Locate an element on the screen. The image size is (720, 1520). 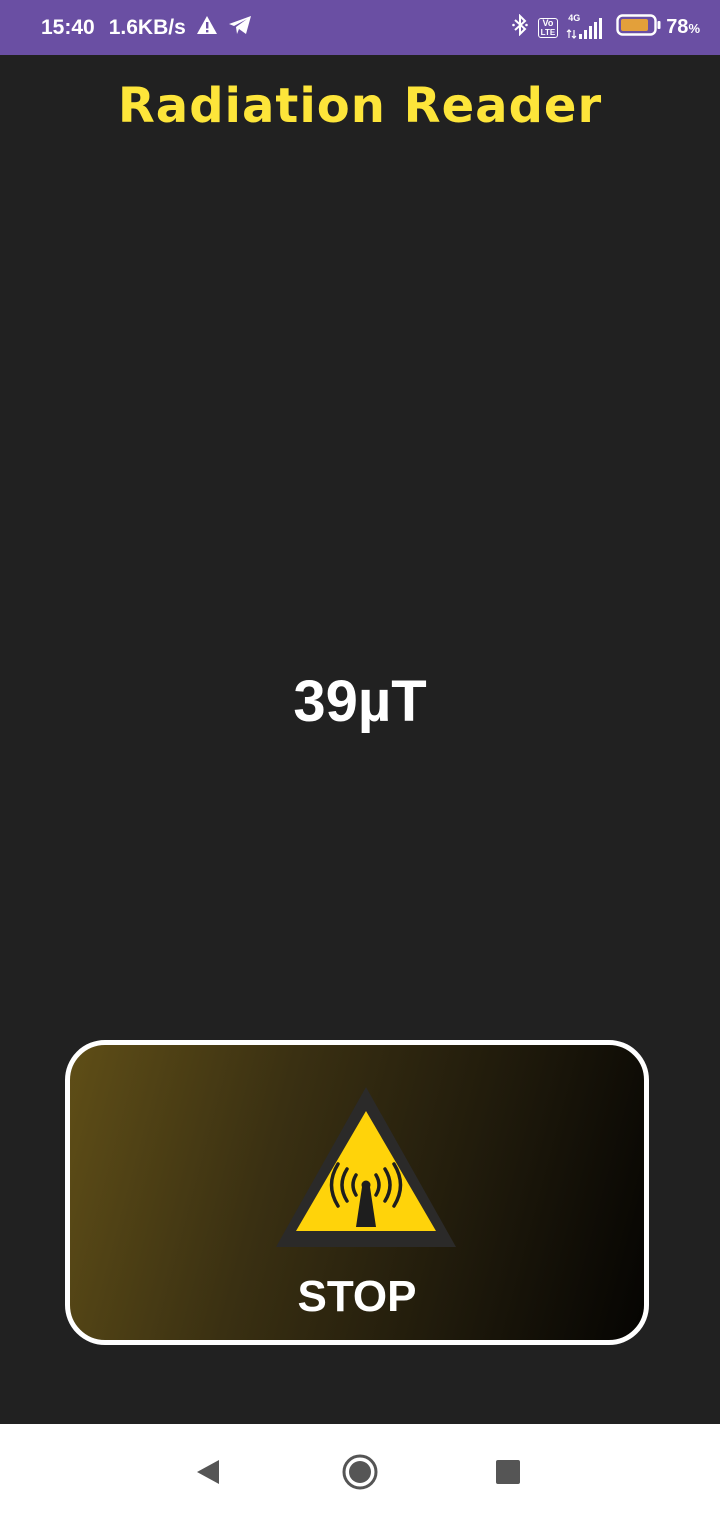
battery-percent-unit: % is located at coordinates (694, 28).